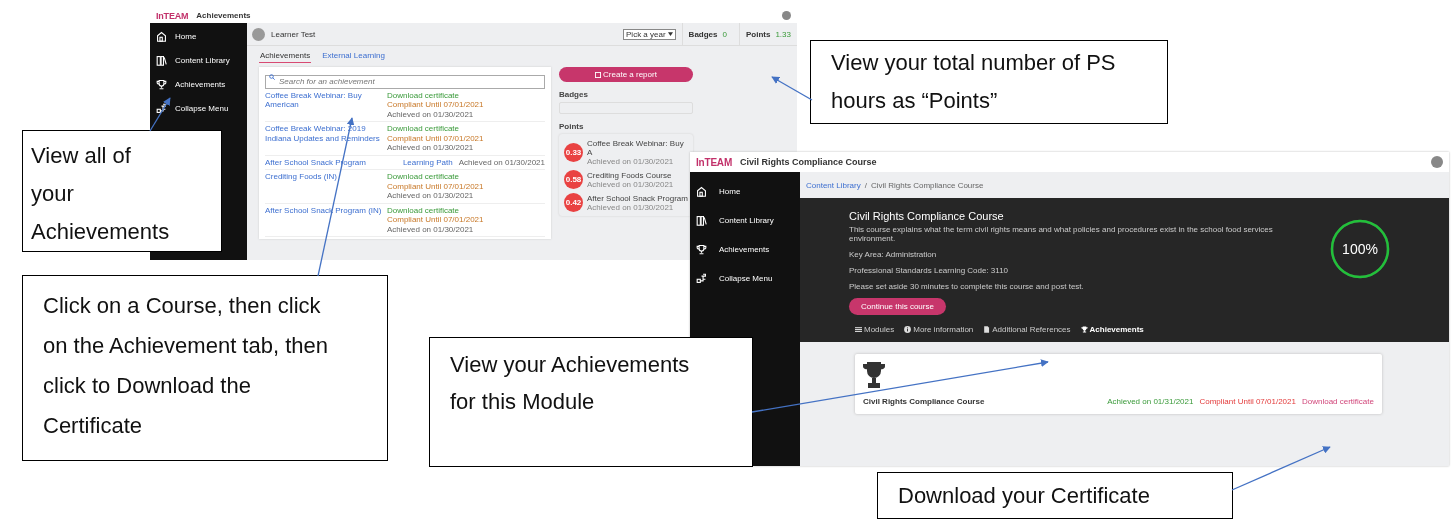 This screenshot has height=519, width=1455. I want to click on user-name: Learner Test, so click(293, 34).